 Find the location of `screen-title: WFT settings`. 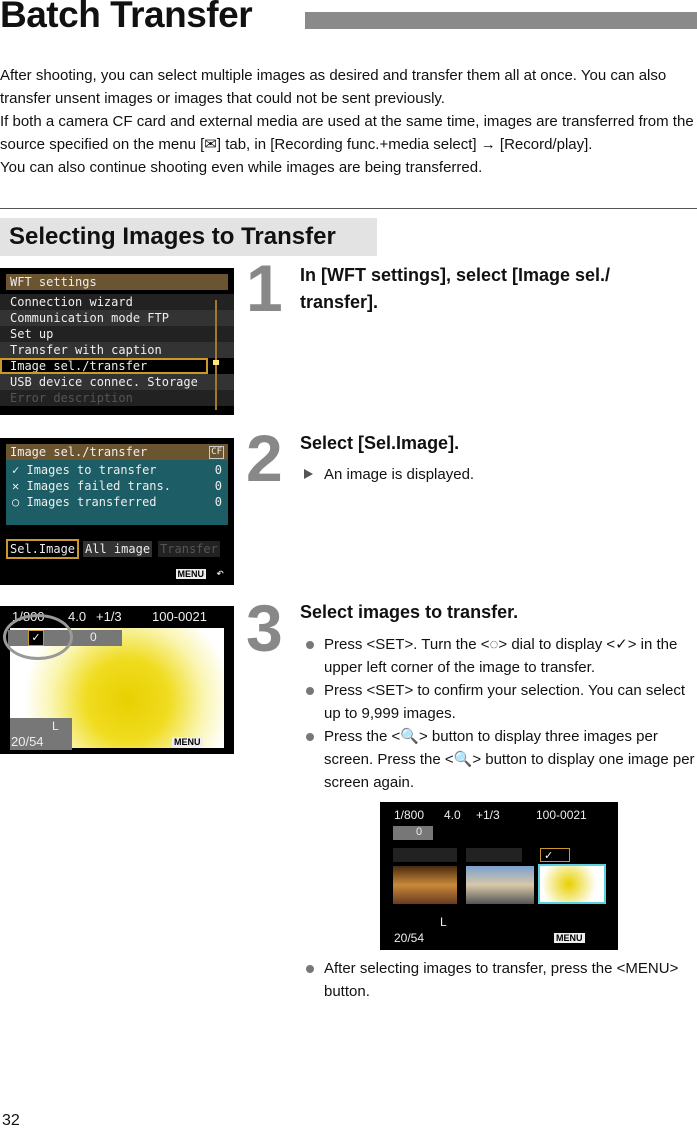

screen-title: WFT settings is located at coordinates (117, 282).